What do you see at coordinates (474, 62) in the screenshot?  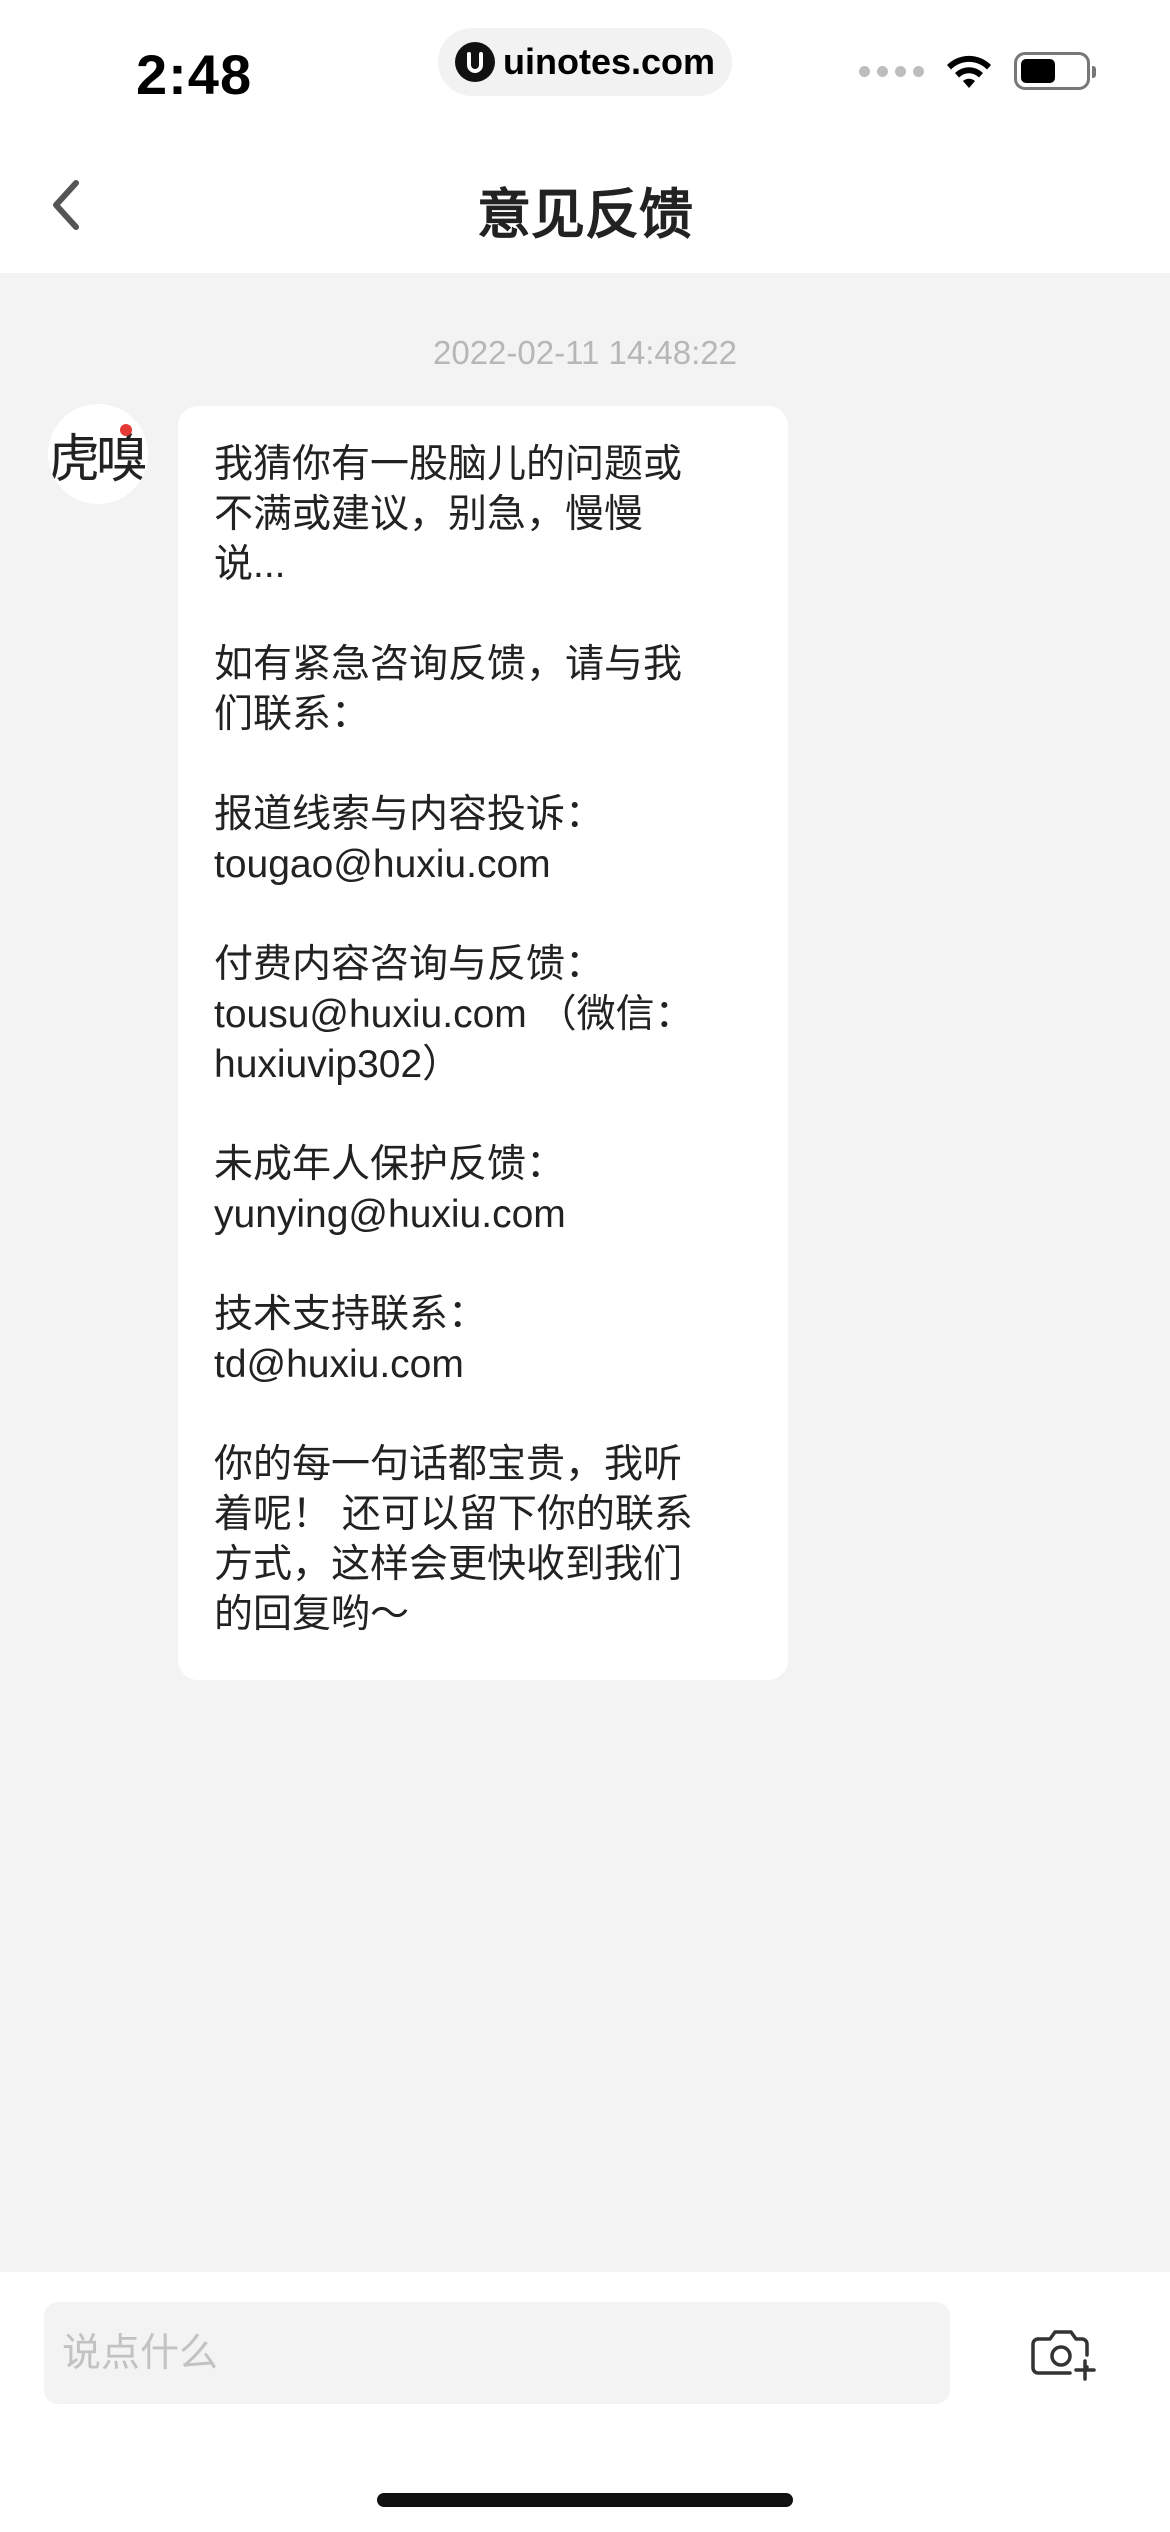 I see `site-logo-icon` at bounding box center [474, 62].